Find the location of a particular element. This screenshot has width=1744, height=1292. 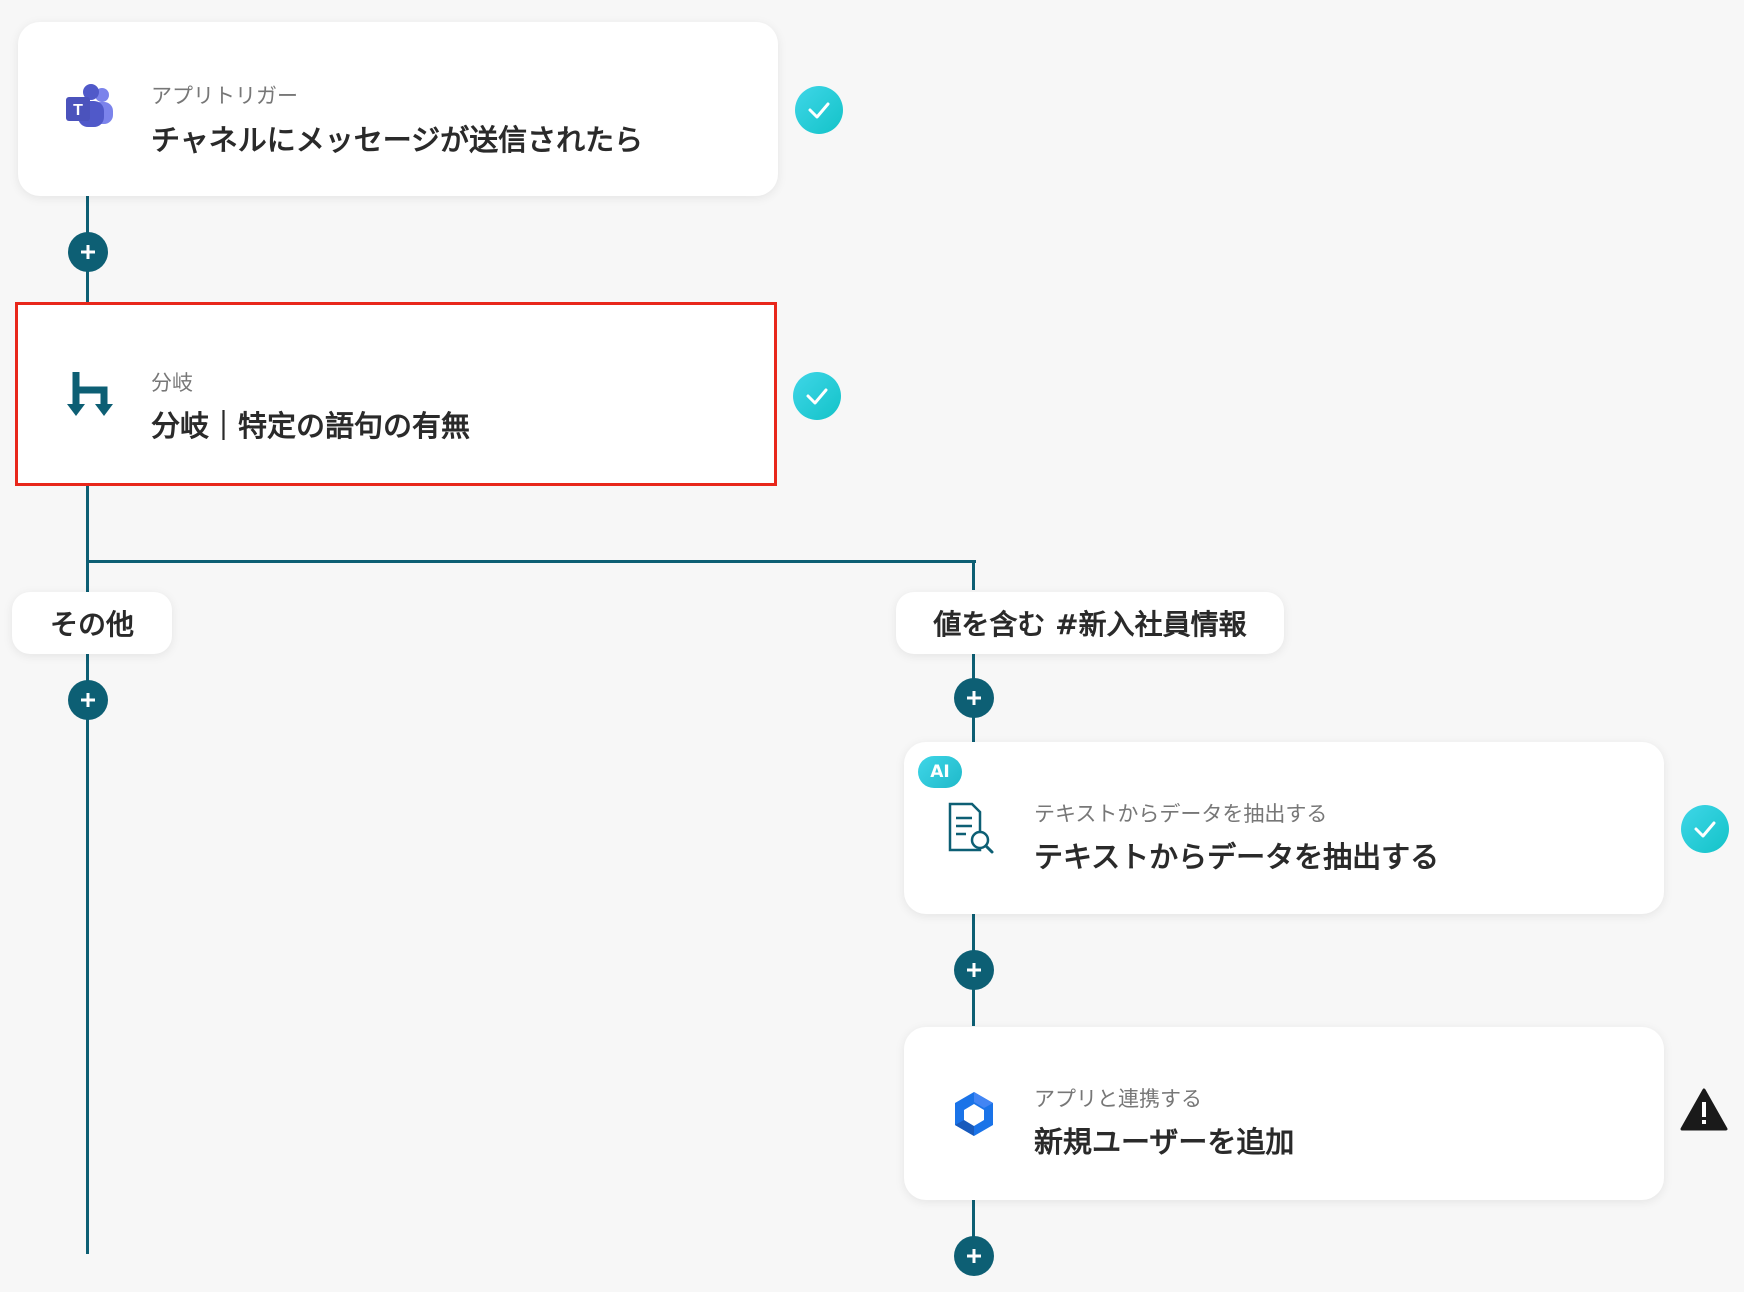

google-workspace-icon is located at coordinates (974, 1114).